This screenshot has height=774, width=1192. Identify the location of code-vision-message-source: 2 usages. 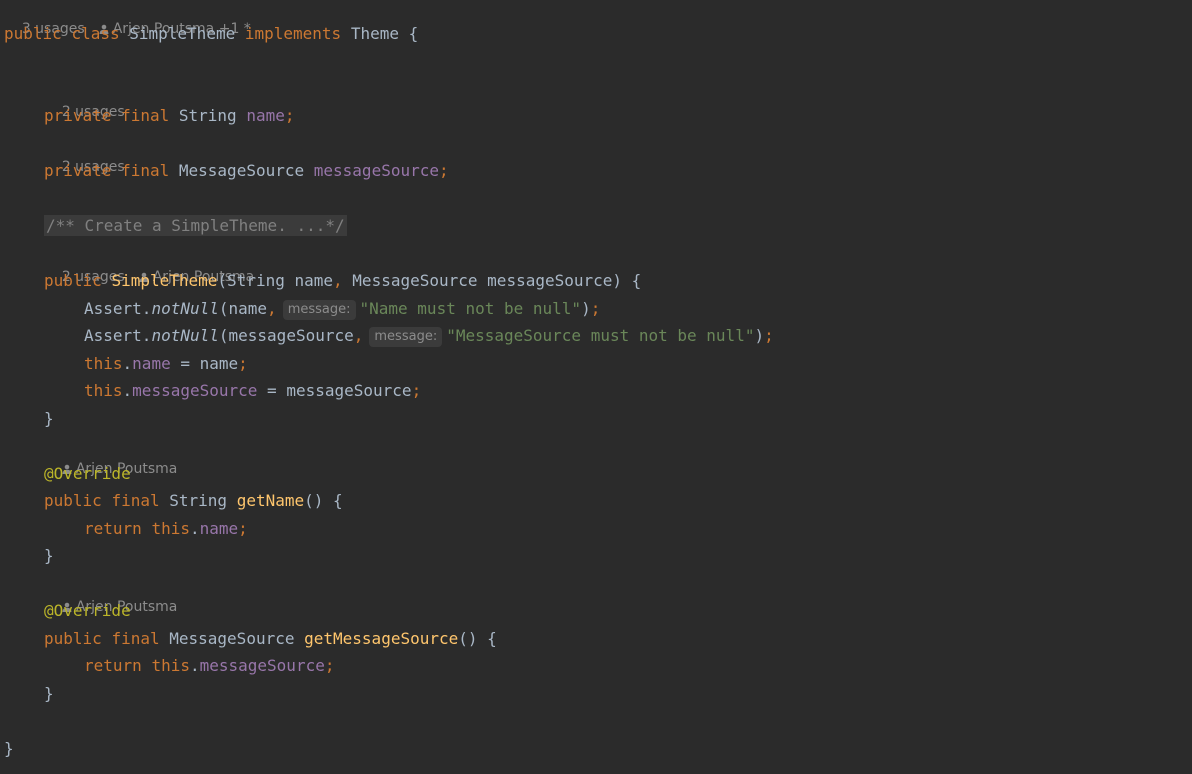
(62, 154).